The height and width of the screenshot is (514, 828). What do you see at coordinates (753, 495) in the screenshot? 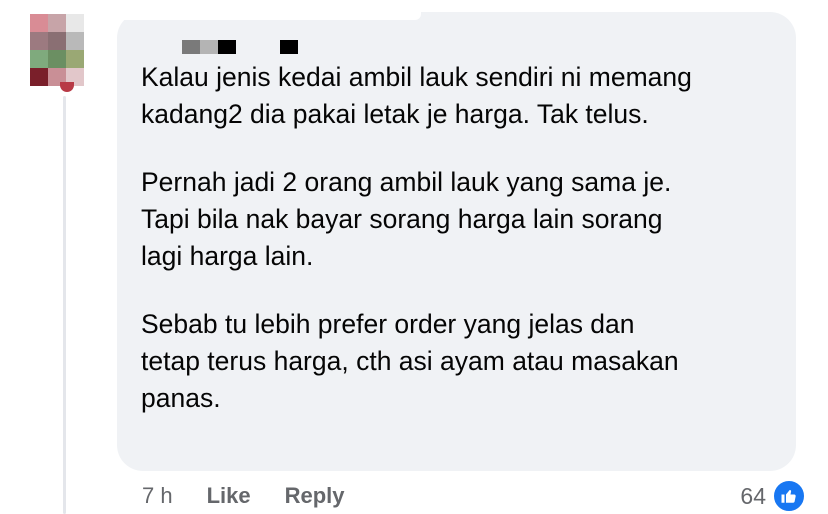
I see `reaction-count: 64` at bounding box center [753, 495].